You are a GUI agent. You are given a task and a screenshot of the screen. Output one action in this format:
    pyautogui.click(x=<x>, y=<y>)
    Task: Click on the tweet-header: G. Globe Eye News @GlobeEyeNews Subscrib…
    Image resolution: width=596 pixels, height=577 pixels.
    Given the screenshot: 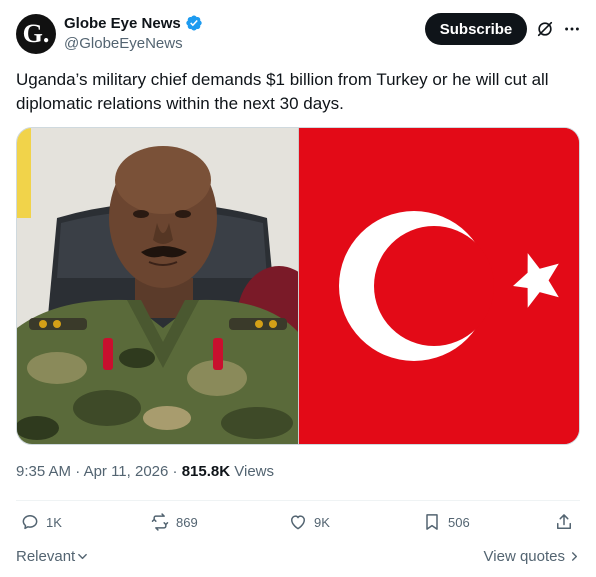 What is the action you would take?
    pyautogui.click(x=298, y=33)
    